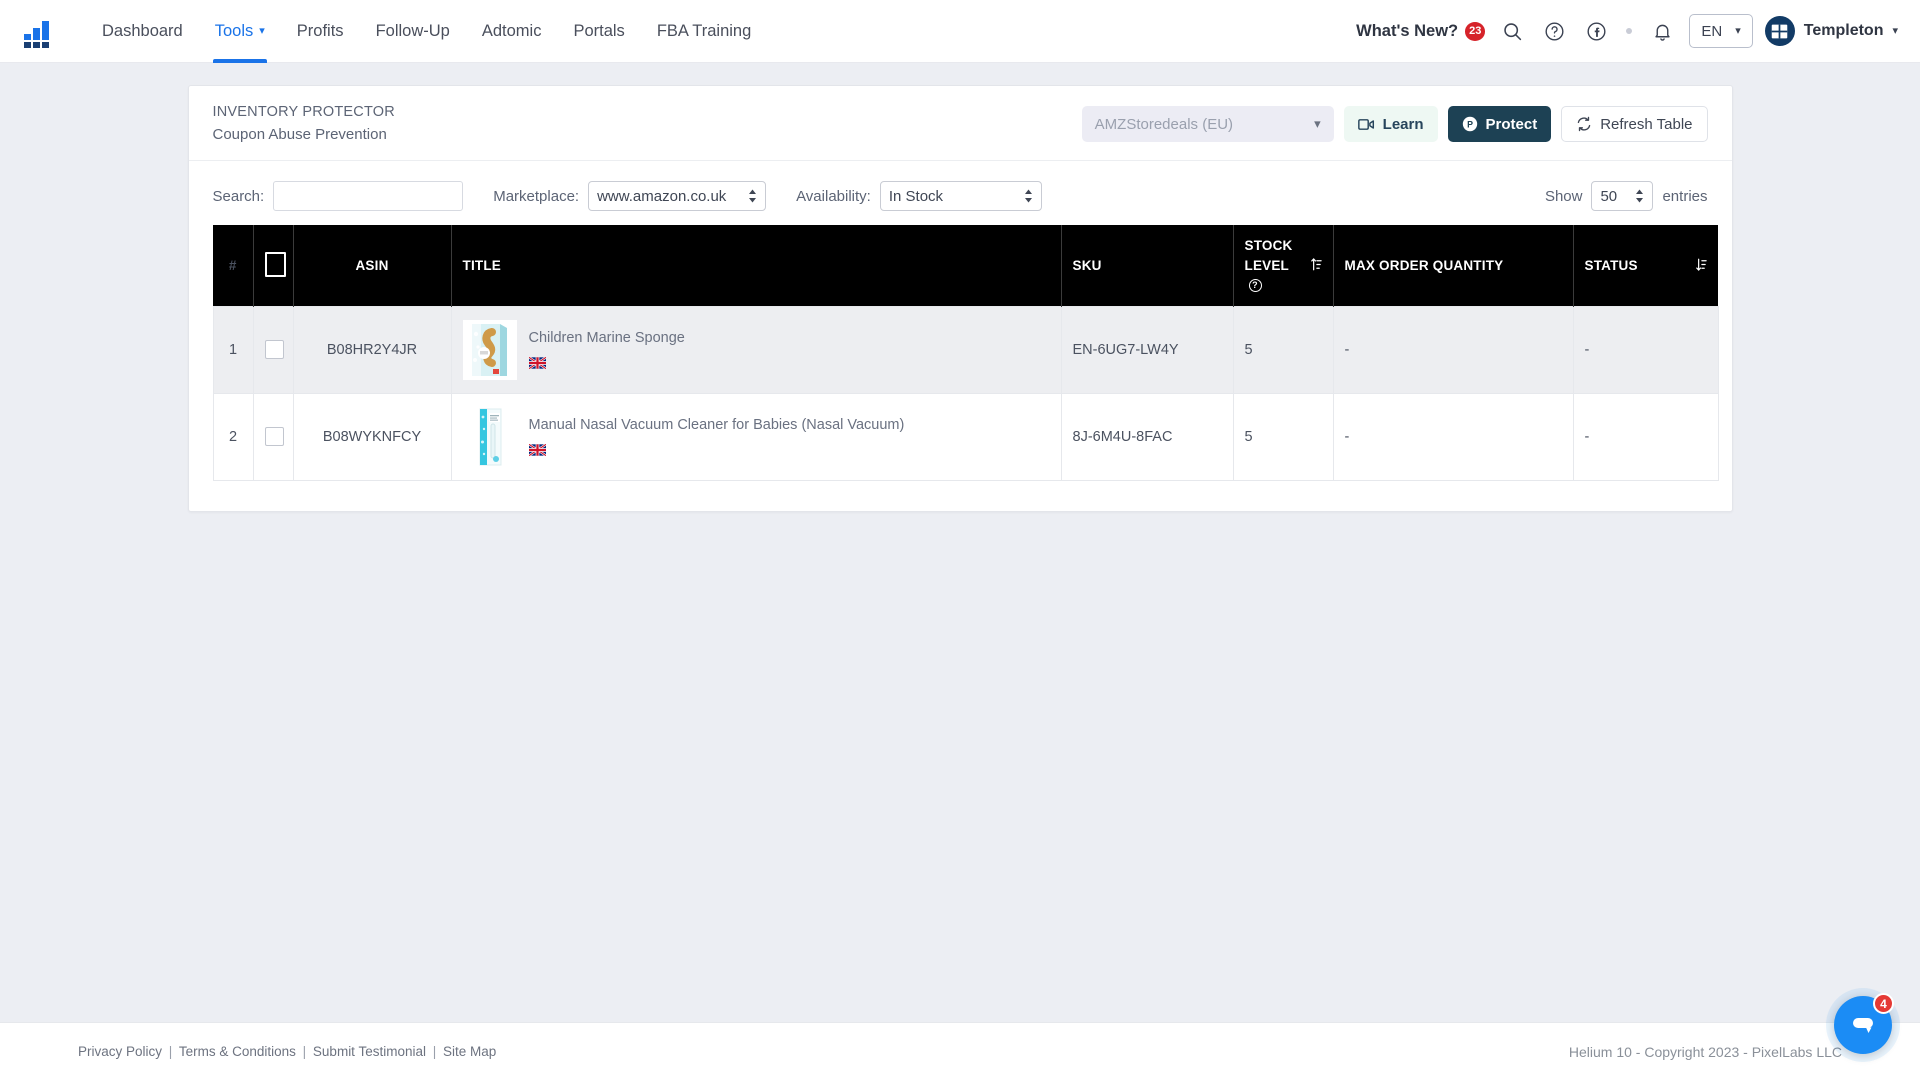 The height and width of the screenshot is (1080, 1920). Describe the element at coordinates (960, 196) in the screenshot. I see `availability-select: In Stock` at that location.